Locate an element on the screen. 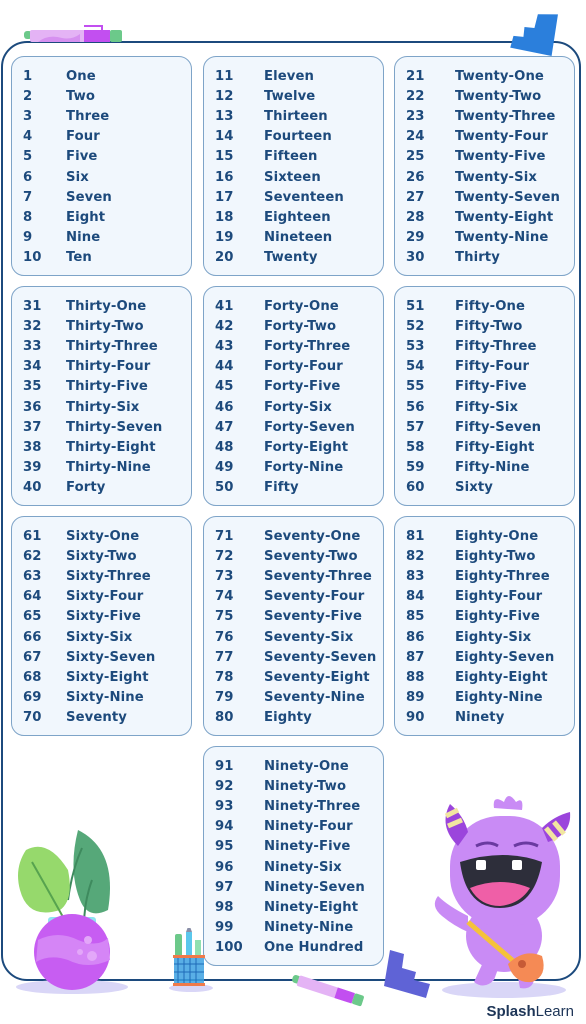 This screenshot has width=586, height=1024. number-word: Nine is located at coordinates (83, 238).